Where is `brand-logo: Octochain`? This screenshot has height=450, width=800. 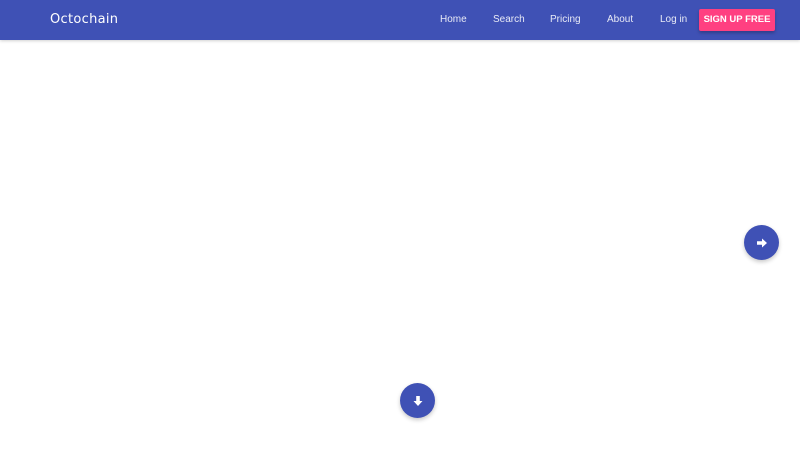
brand-logo: Octochain is located at coordinates (84, 20).